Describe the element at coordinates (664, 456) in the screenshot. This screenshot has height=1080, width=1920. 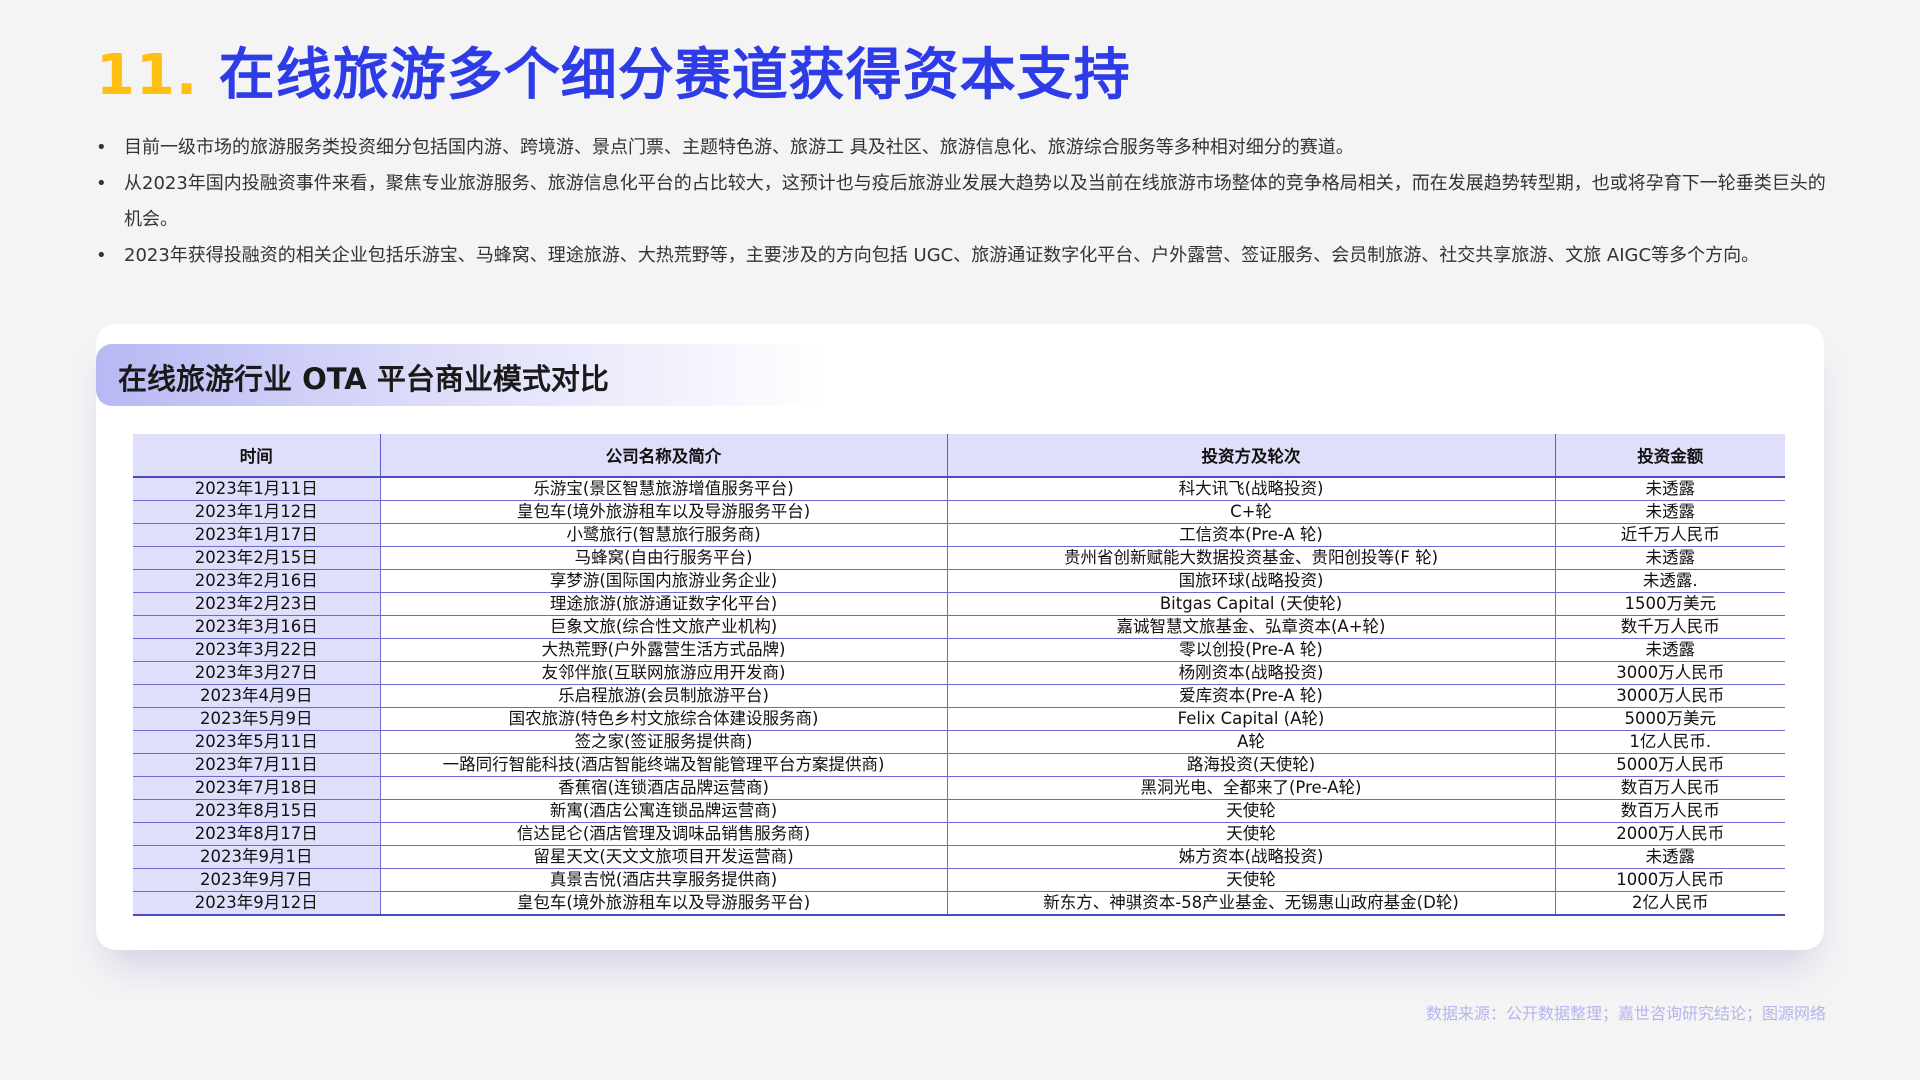
I see `header-company: 公司名称及简介` at that location.